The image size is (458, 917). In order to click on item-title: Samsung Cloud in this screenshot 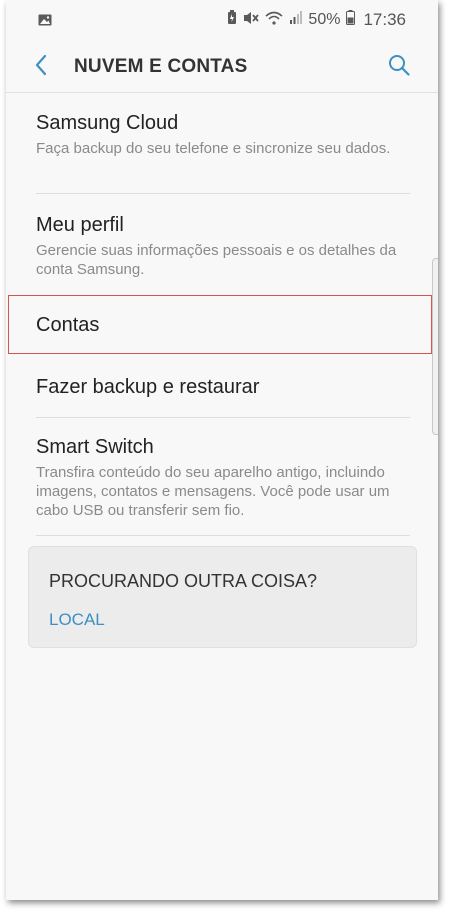, I will do `click(107, 123)`.